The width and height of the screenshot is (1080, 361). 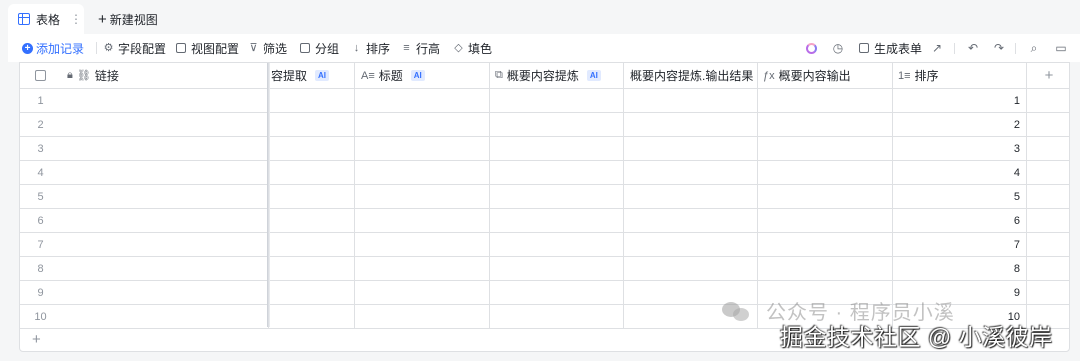 I want to click on add-row-button: +, so click(x=36, y=339).